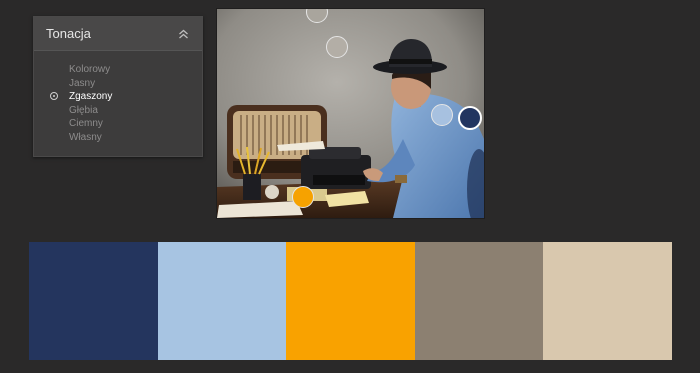  I want to click on option-label: Ciemny, so click(86, 123).